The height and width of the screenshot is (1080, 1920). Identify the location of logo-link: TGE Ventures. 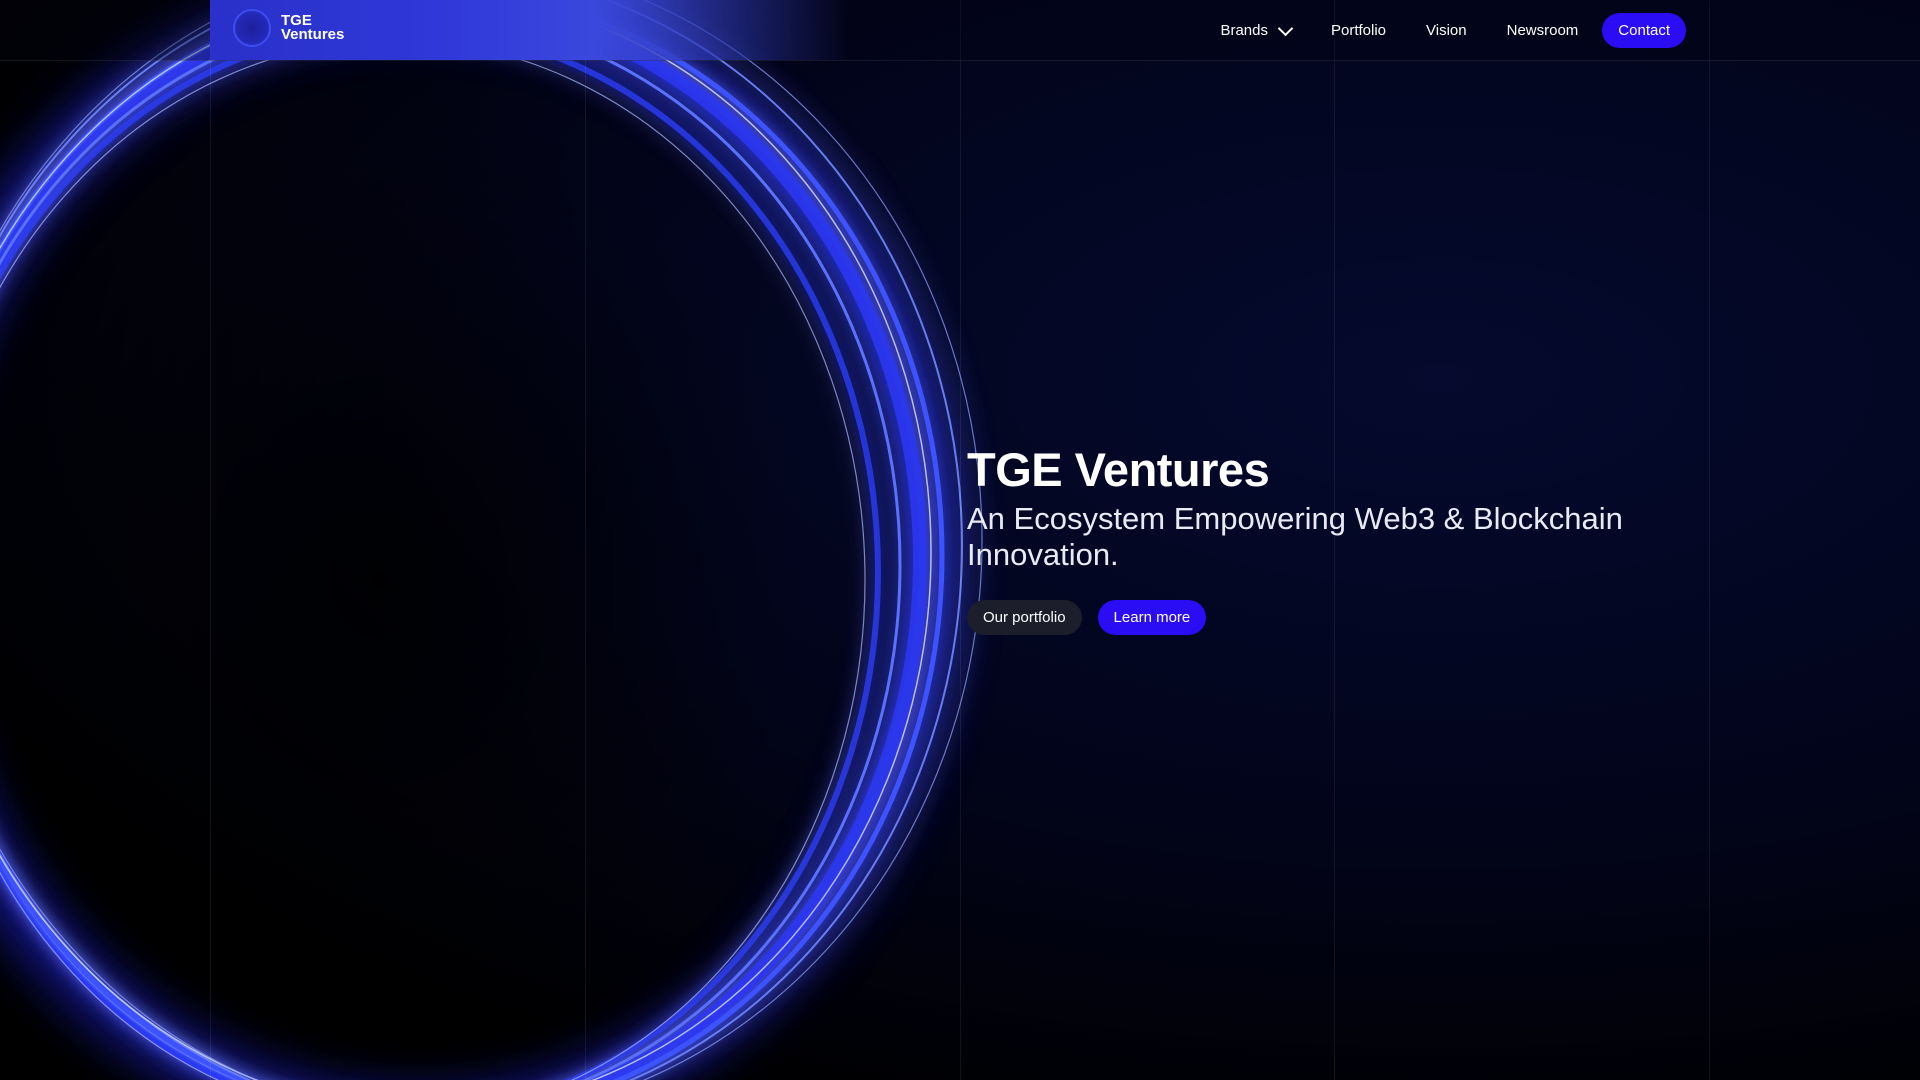
(297, 28).